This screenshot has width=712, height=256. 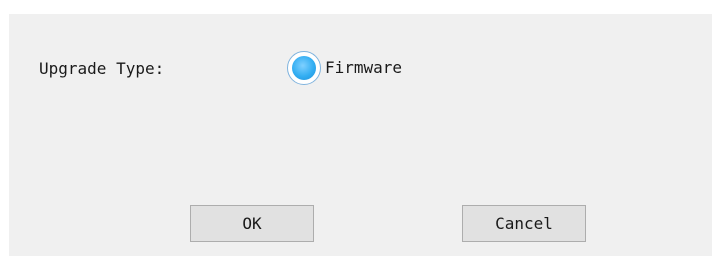 What do you see at coordinates (102, 68) in the screenshot?
I see `upgrade-type-label: Upgrade Type:` at bounding box center [102, 68].